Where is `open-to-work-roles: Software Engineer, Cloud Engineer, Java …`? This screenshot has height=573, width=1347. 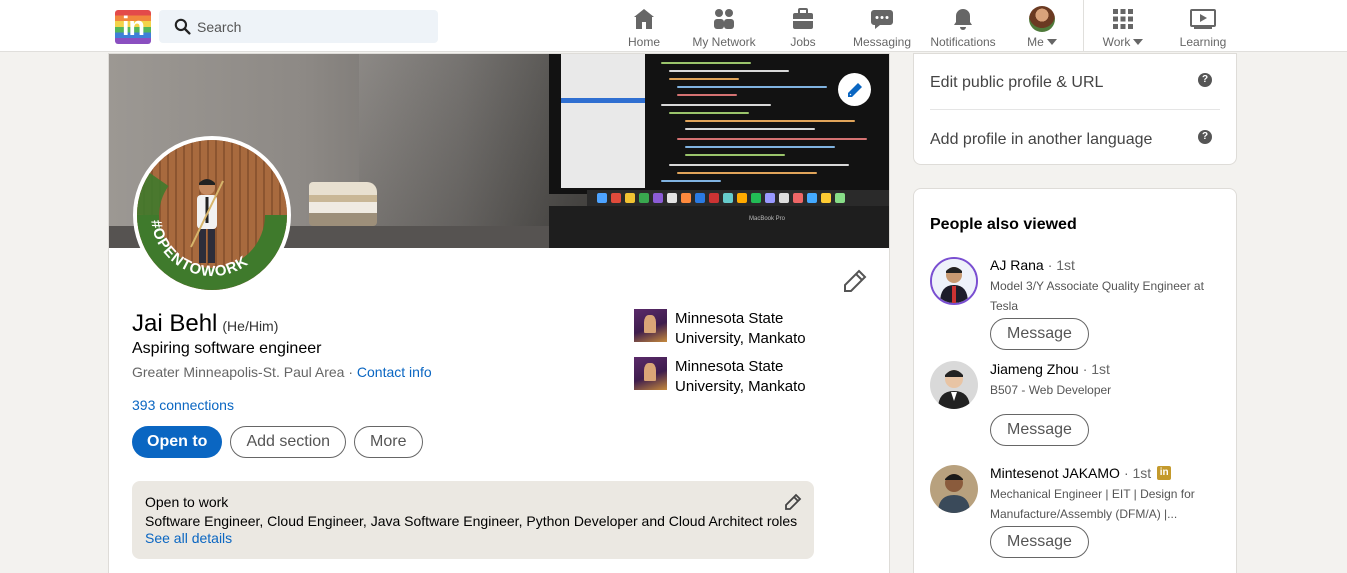 open-to-work-roles: Software Engineer, Cloud Engineer, Java … is located at coordinates (471, 521).